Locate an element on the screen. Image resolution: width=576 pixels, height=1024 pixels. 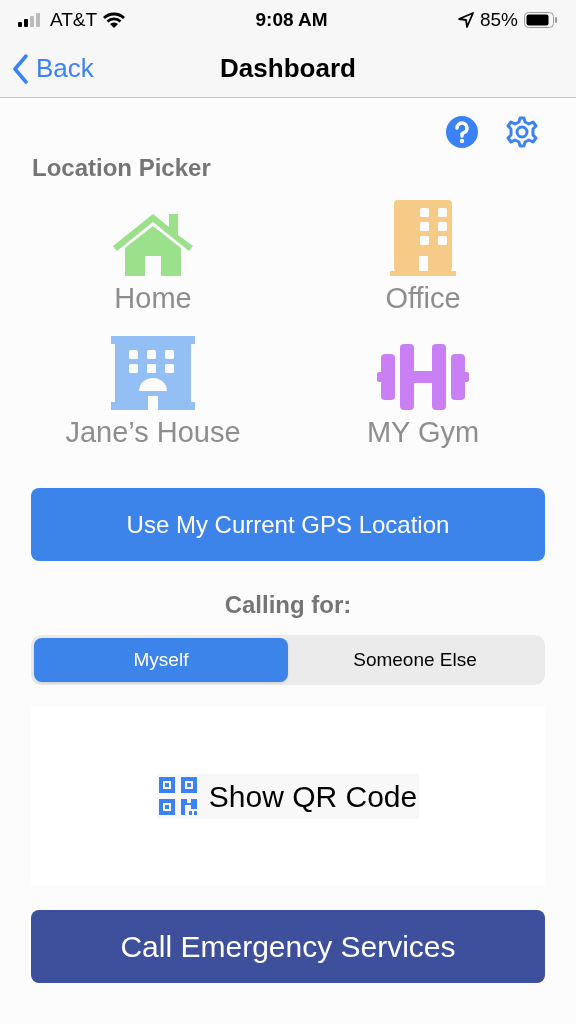
clock-text: 9:08 AM is located at coordinates (291, 19).